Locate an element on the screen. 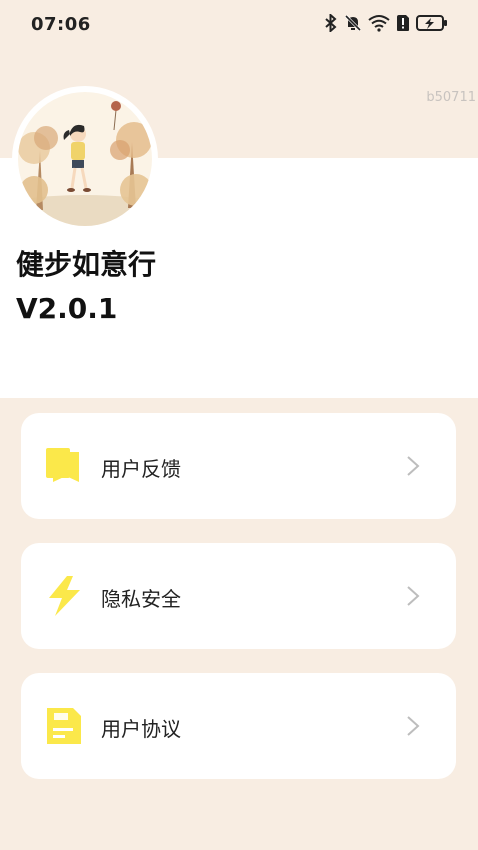  bluetooth-icon is located at coordinates (331, 23).